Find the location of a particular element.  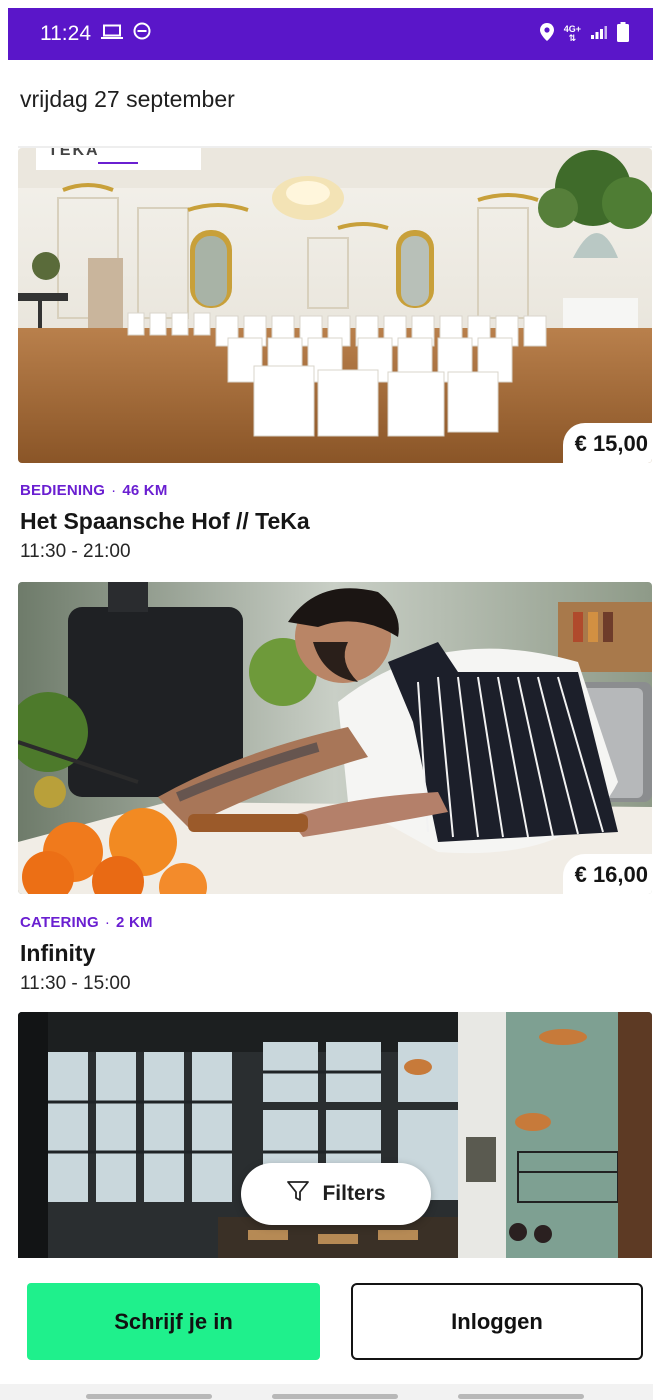

job-title: Infinity is located at coordinates (58, 953).